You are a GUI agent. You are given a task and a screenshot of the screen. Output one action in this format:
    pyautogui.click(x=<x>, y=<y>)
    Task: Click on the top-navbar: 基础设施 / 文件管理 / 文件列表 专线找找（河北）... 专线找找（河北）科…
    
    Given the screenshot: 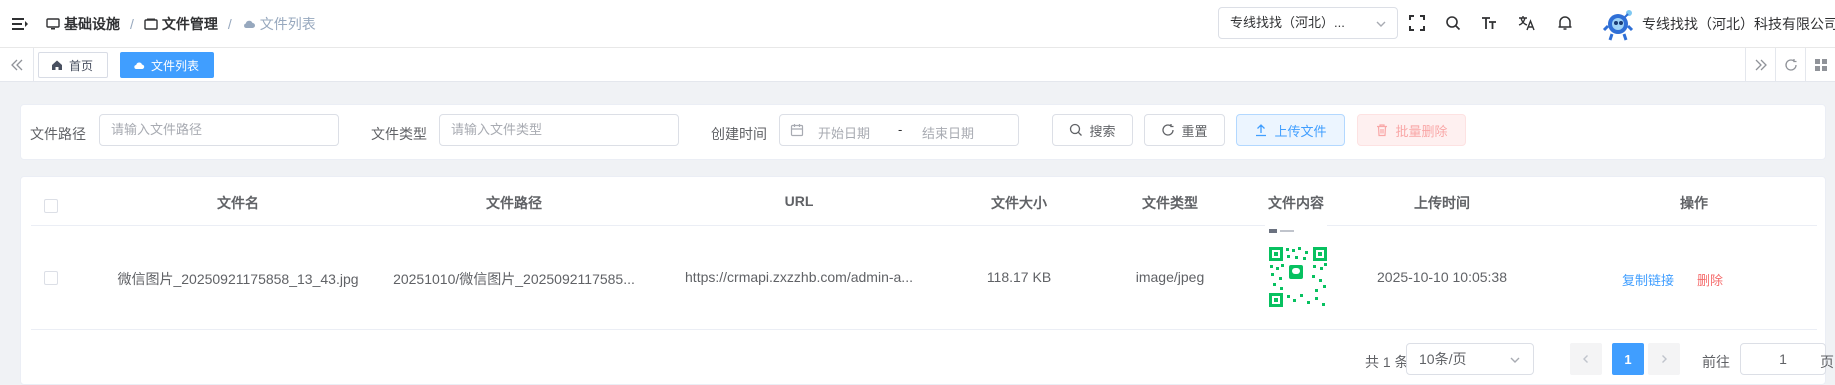 What is the action you would take?
    pyautogui.click(x=917, y=24)
    